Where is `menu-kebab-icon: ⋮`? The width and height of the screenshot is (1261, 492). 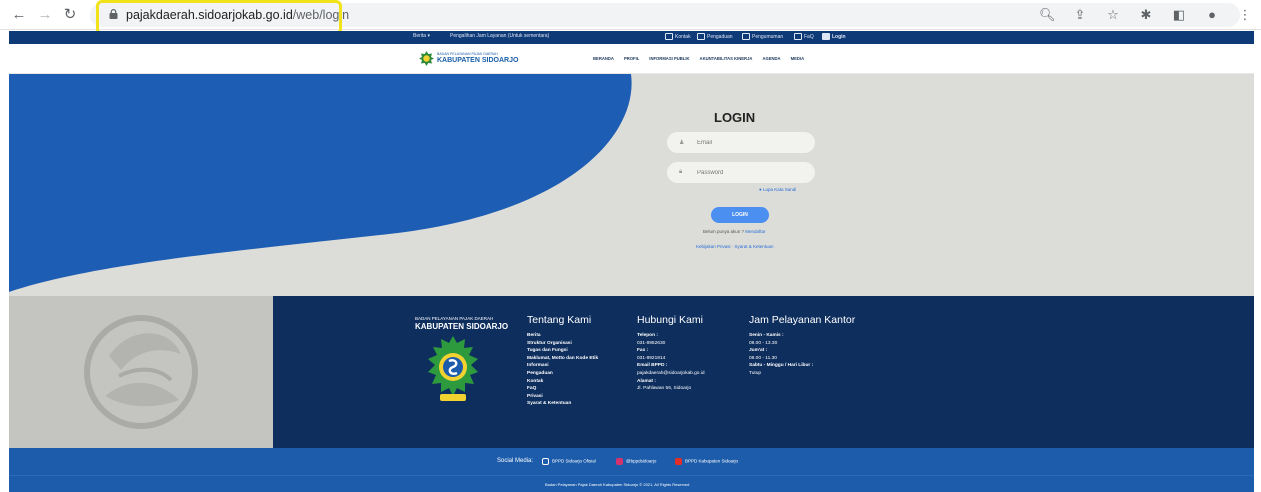
menu-kebab-icon: ⋮ is located at coordinates (1245, 15).